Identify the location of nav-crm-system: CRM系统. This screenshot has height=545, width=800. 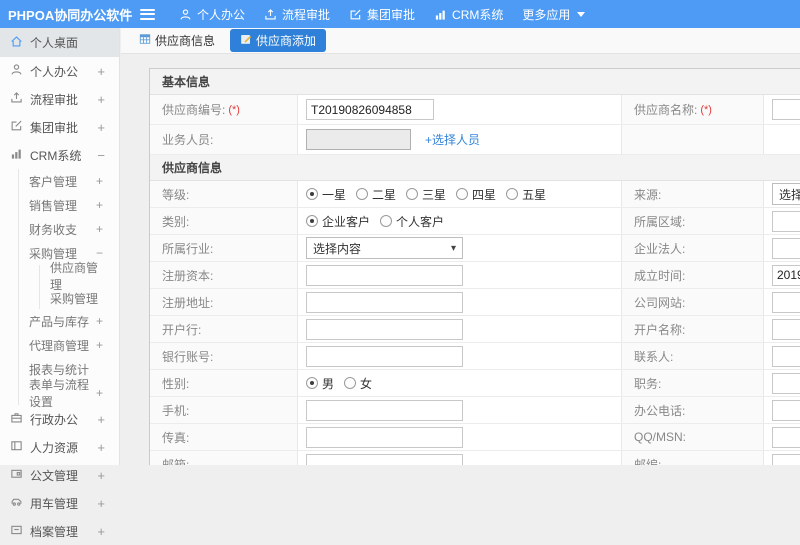
(468, 14).